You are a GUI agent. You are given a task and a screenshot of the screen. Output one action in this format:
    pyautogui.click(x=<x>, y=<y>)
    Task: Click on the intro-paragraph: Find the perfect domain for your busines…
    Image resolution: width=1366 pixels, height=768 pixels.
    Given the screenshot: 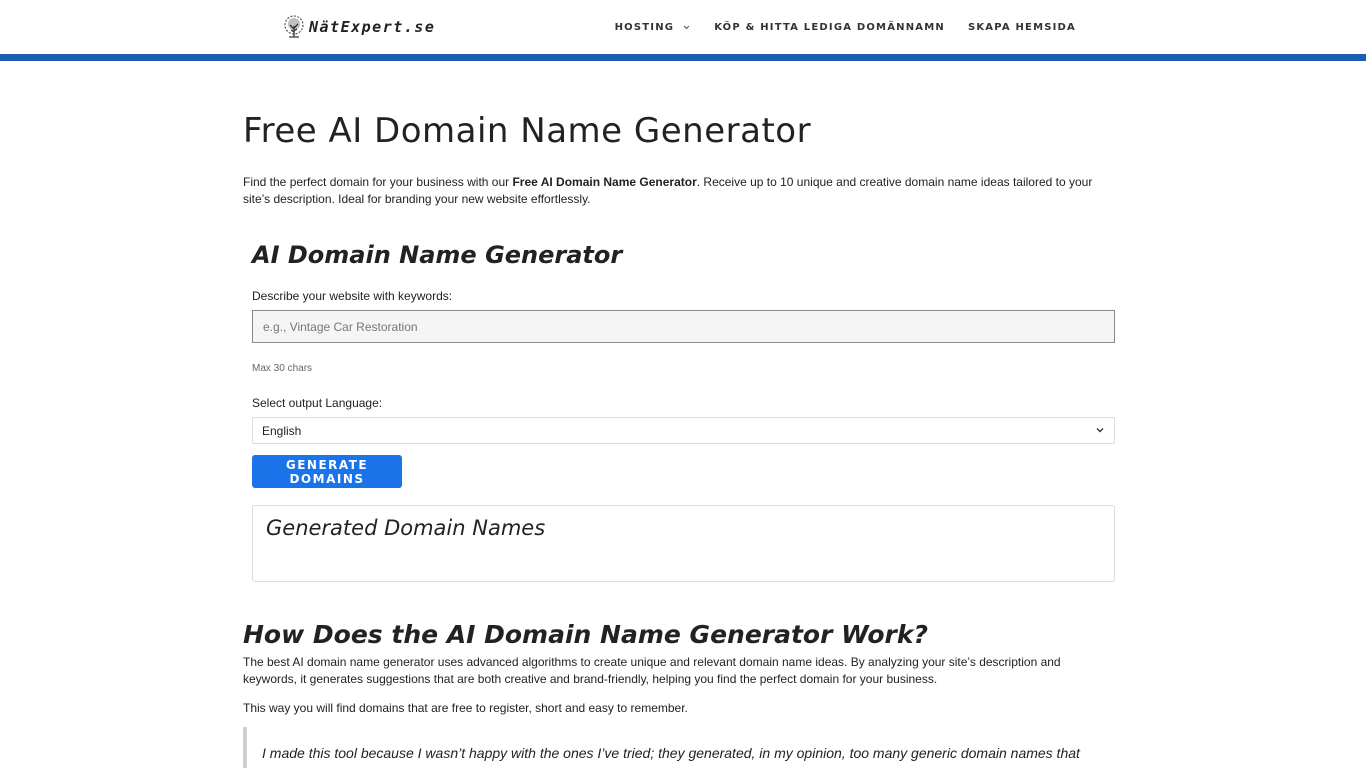 What is the action you would take?
    pyautogui.click(x=679, y=191)
    